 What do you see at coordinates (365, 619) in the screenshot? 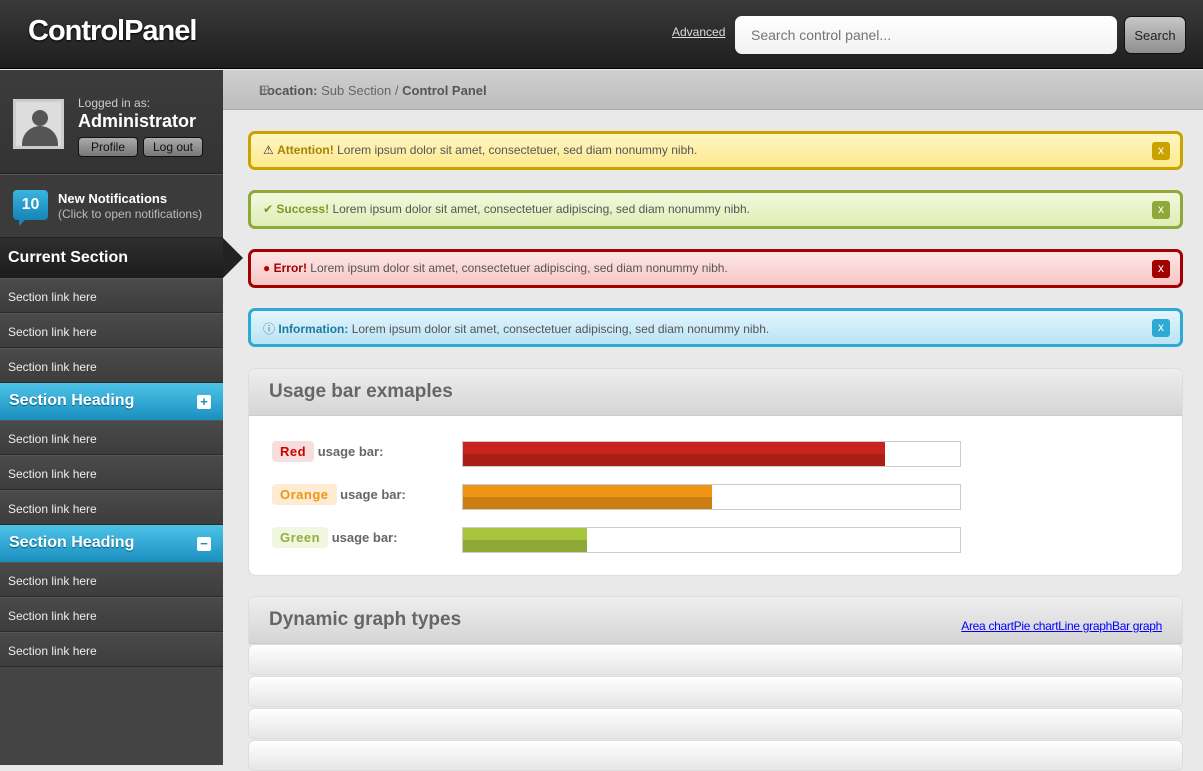
I see `graph-panel-title: Dynamic graph types` at bounding box center [365, 619].